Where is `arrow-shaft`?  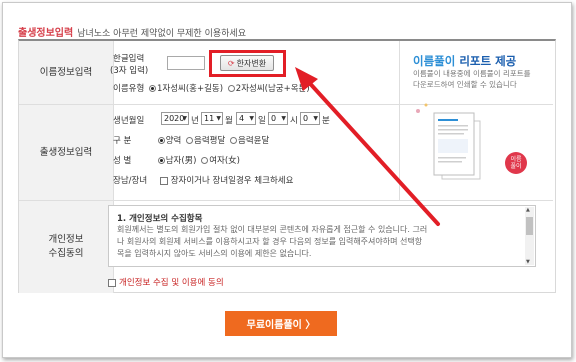 arrow-shaft is located at coordinates (371, 151).